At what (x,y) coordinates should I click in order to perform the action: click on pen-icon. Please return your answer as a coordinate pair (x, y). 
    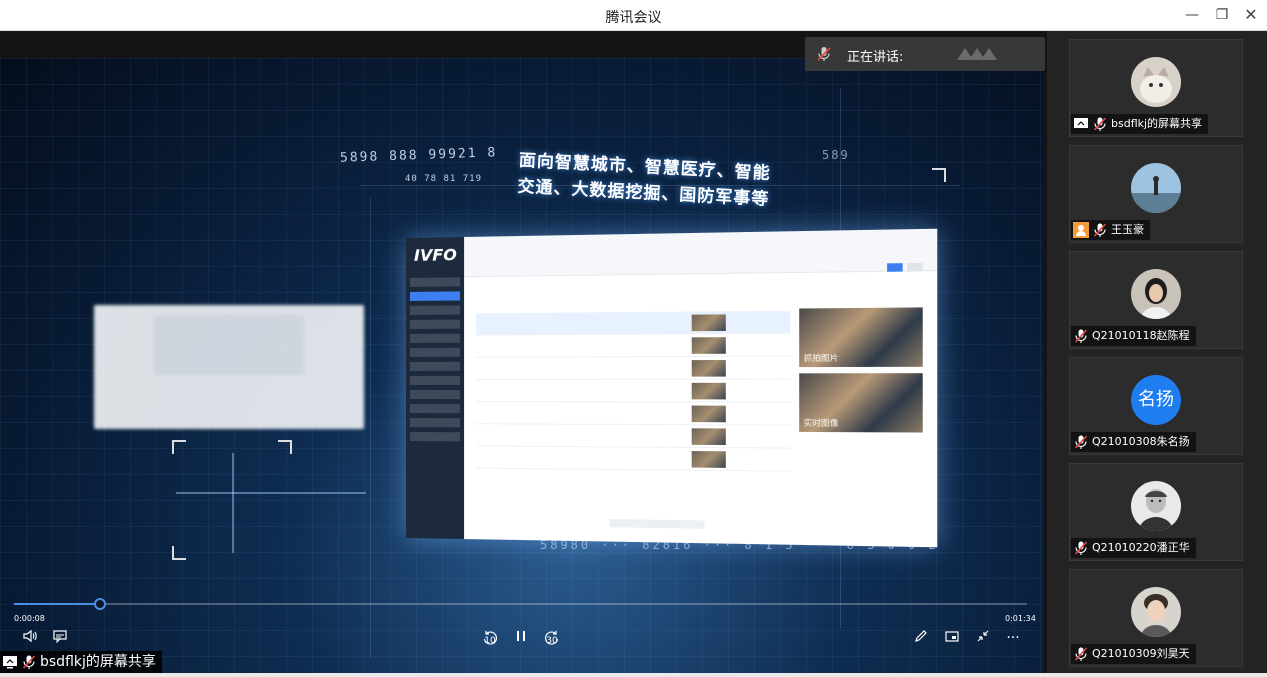
    Looking at the image, I should click on (921, 638).